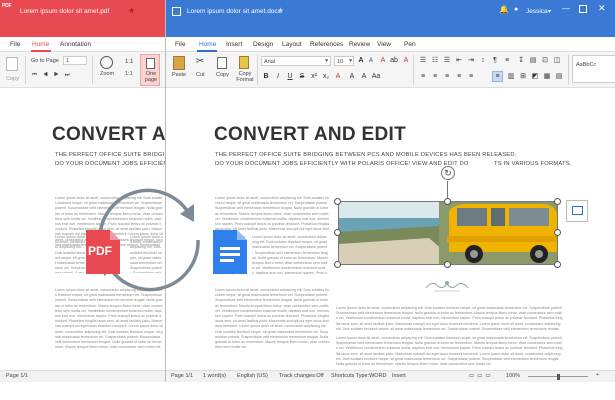  Describe the element at coordinates (423, 77) in the screenshot. I see `align-left-icon: ≡` at that location.